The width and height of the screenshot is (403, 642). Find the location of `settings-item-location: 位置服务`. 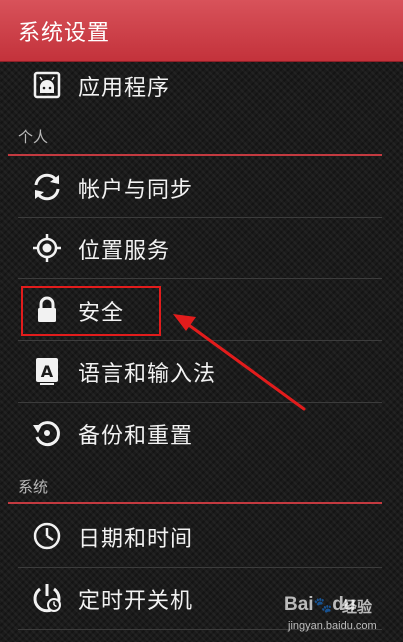

settings-item-location: 位置服务 is located at coordinates (200, 248).